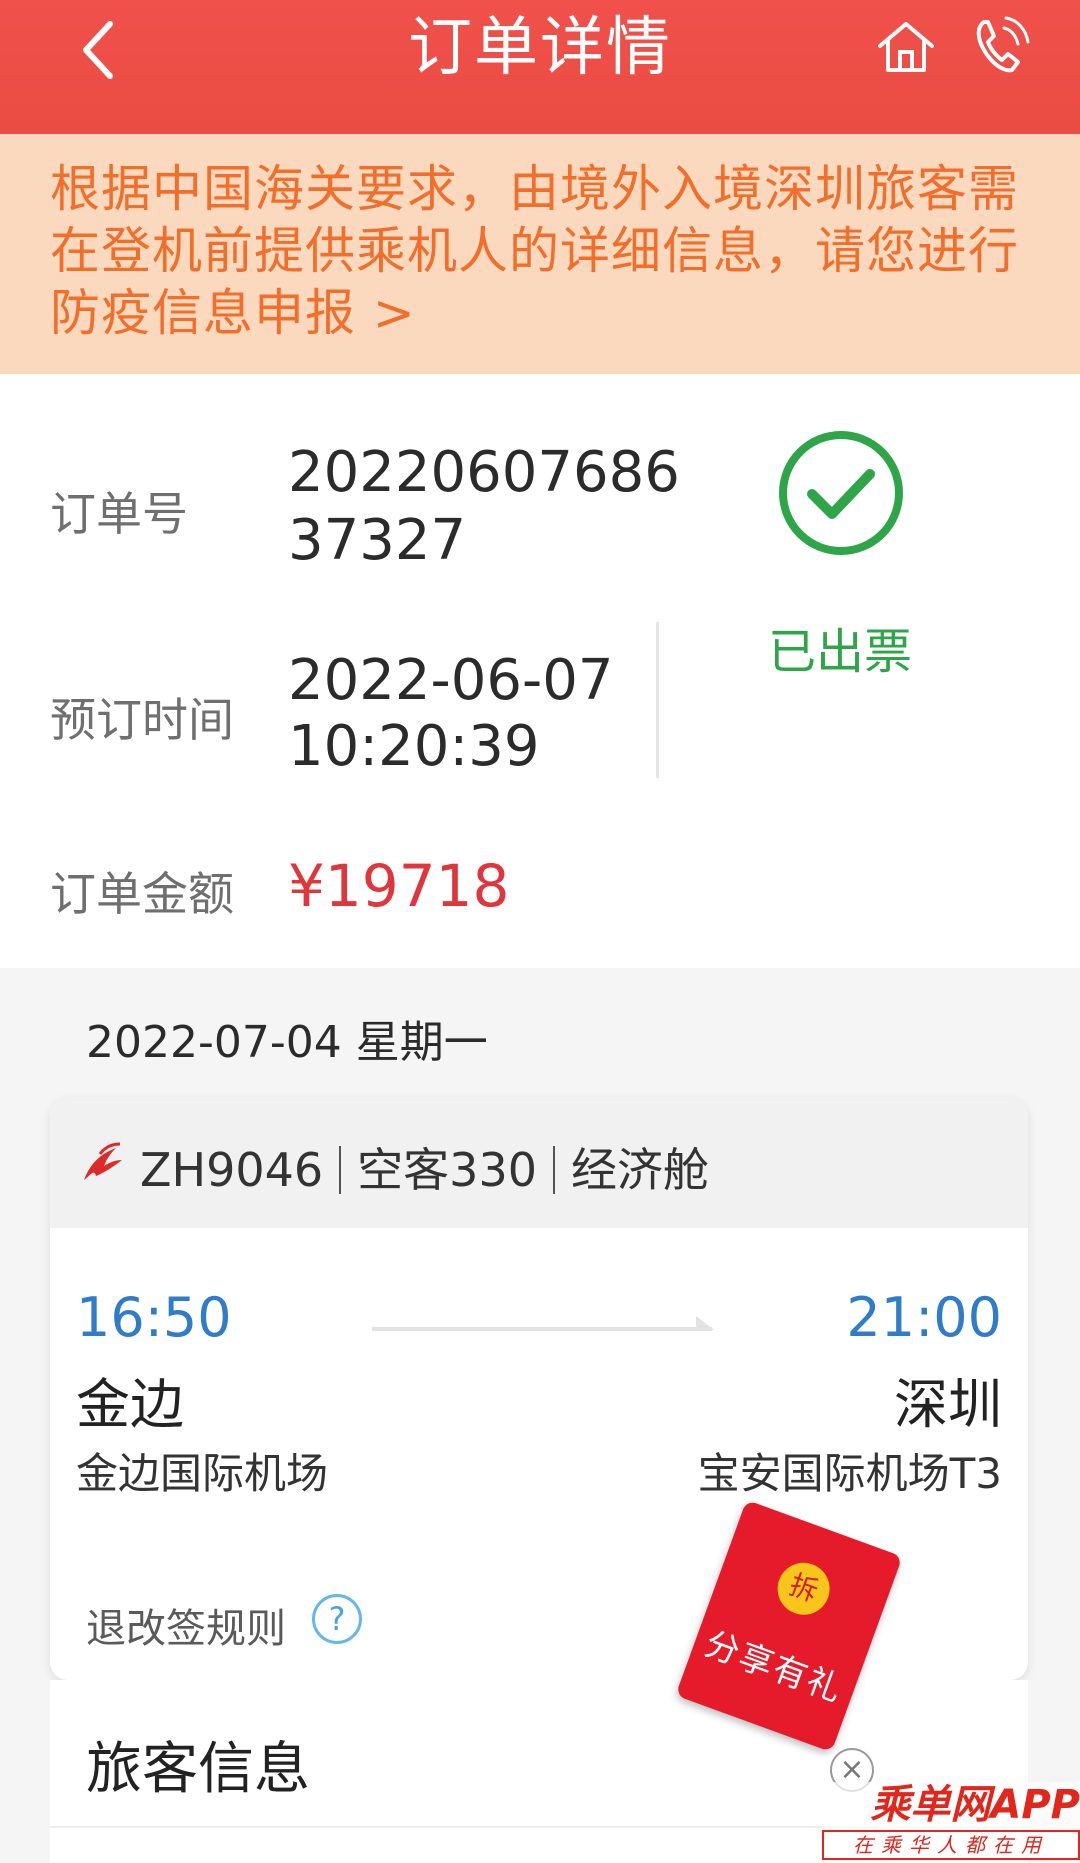 This screenshot has height=1863, width=1080. What do you see at coordinates (202, 1473) in the screenshot?
I see `departure-airport: 金边国际机场` at bounding box center [202, 1473].